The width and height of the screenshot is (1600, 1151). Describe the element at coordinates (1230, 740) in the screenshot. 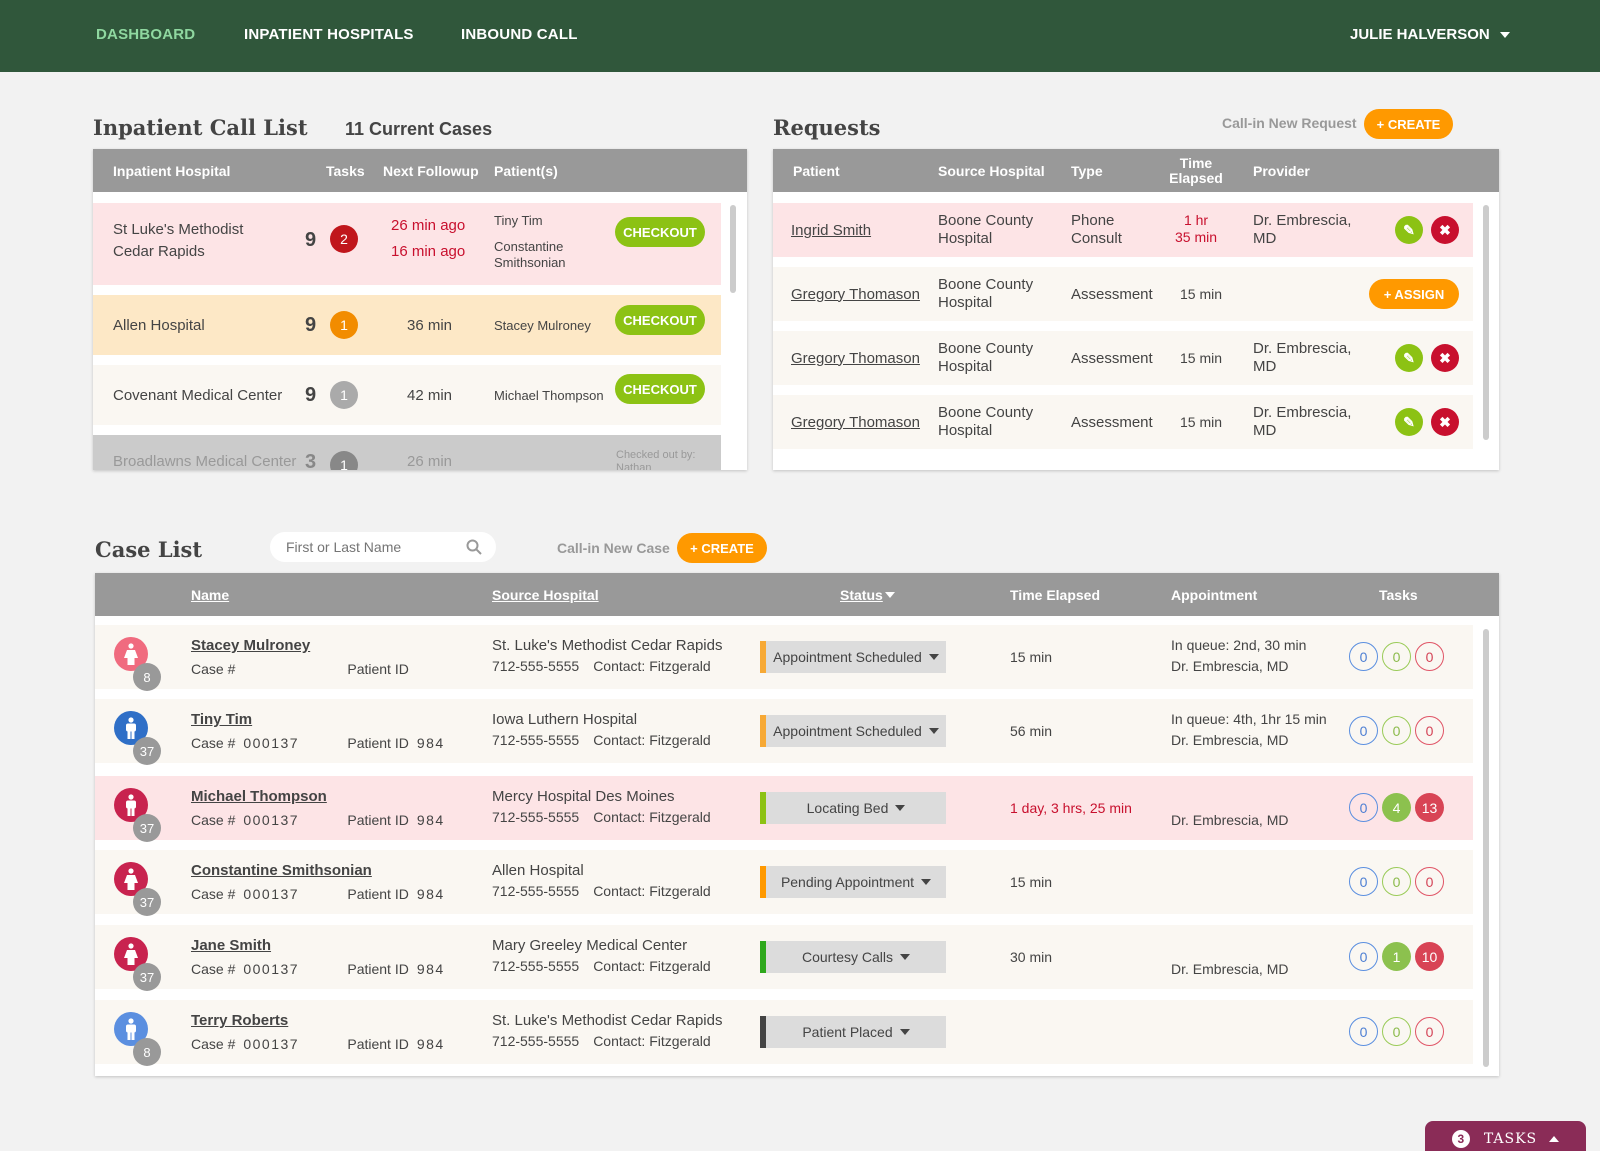

I see `appointment-provider: Dr. Embrescia, MD` at that location.